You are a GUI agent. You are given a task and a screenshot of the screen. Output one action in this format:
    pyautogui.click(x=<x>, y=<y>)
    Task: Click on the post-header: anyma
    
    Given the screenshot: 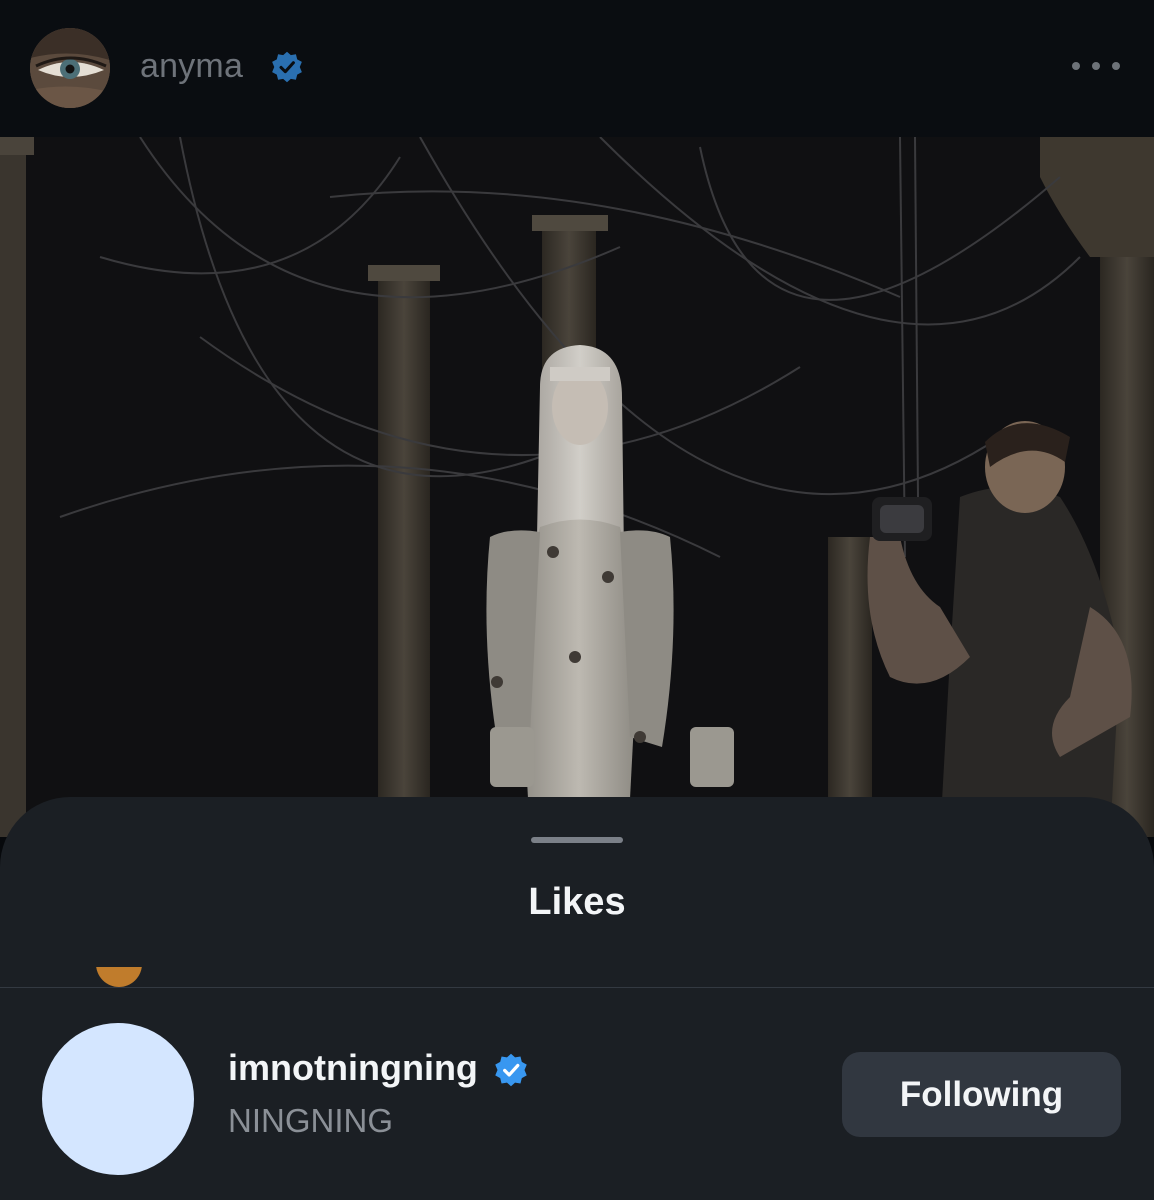 What is the action you would take?
    pyautogui.click(x=577, y=68)
    